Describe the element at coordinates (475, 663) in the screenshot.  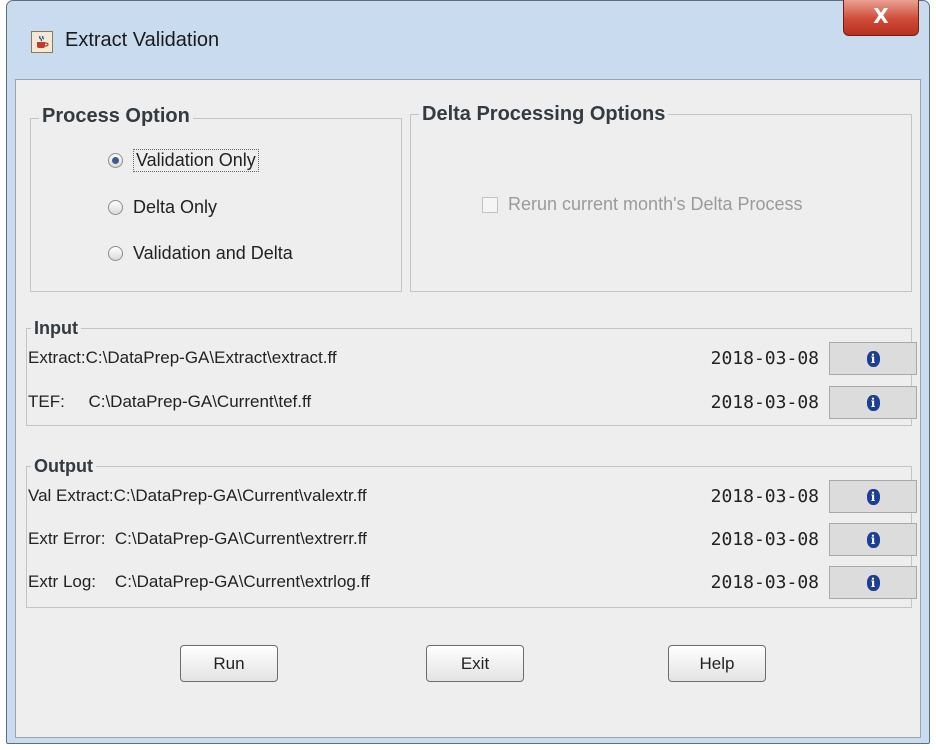
I see `exit-button: Exit` at that location.